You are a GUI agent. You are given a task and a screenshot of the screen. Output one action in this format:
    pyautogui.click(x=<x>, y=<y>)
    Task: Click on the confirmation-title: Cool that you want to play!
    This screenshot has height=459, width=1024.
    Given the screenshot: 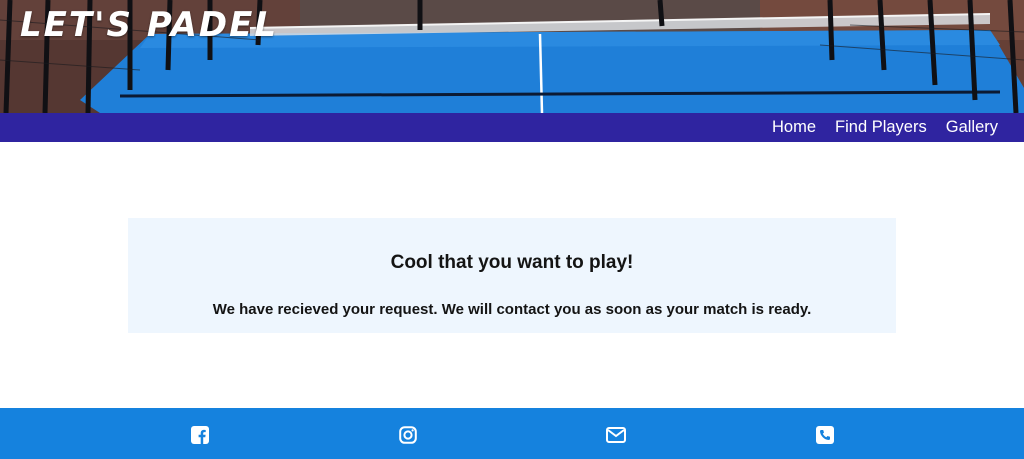 What is the action you would take?
    pyautogui.click(x=512, y=262)
    